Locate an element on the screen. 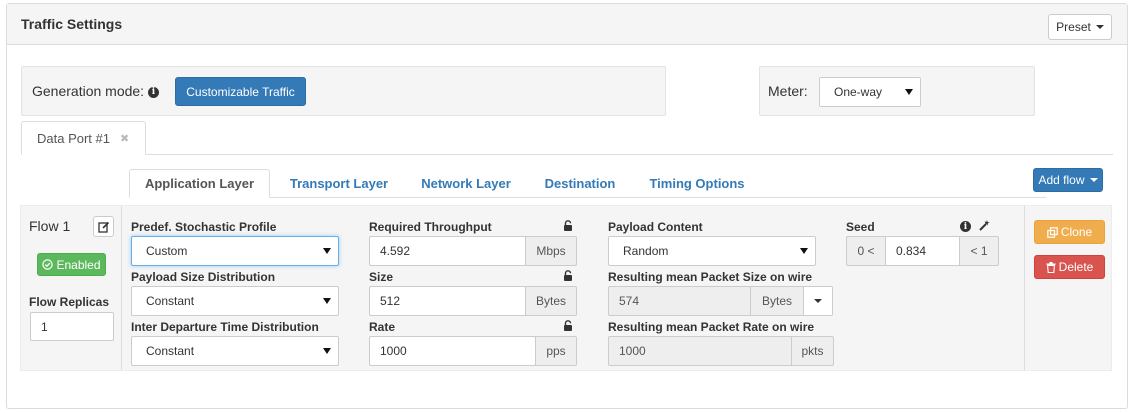  mean-size-label: Resulting mean Packet Size on wire is located at coordinates (710, 277).